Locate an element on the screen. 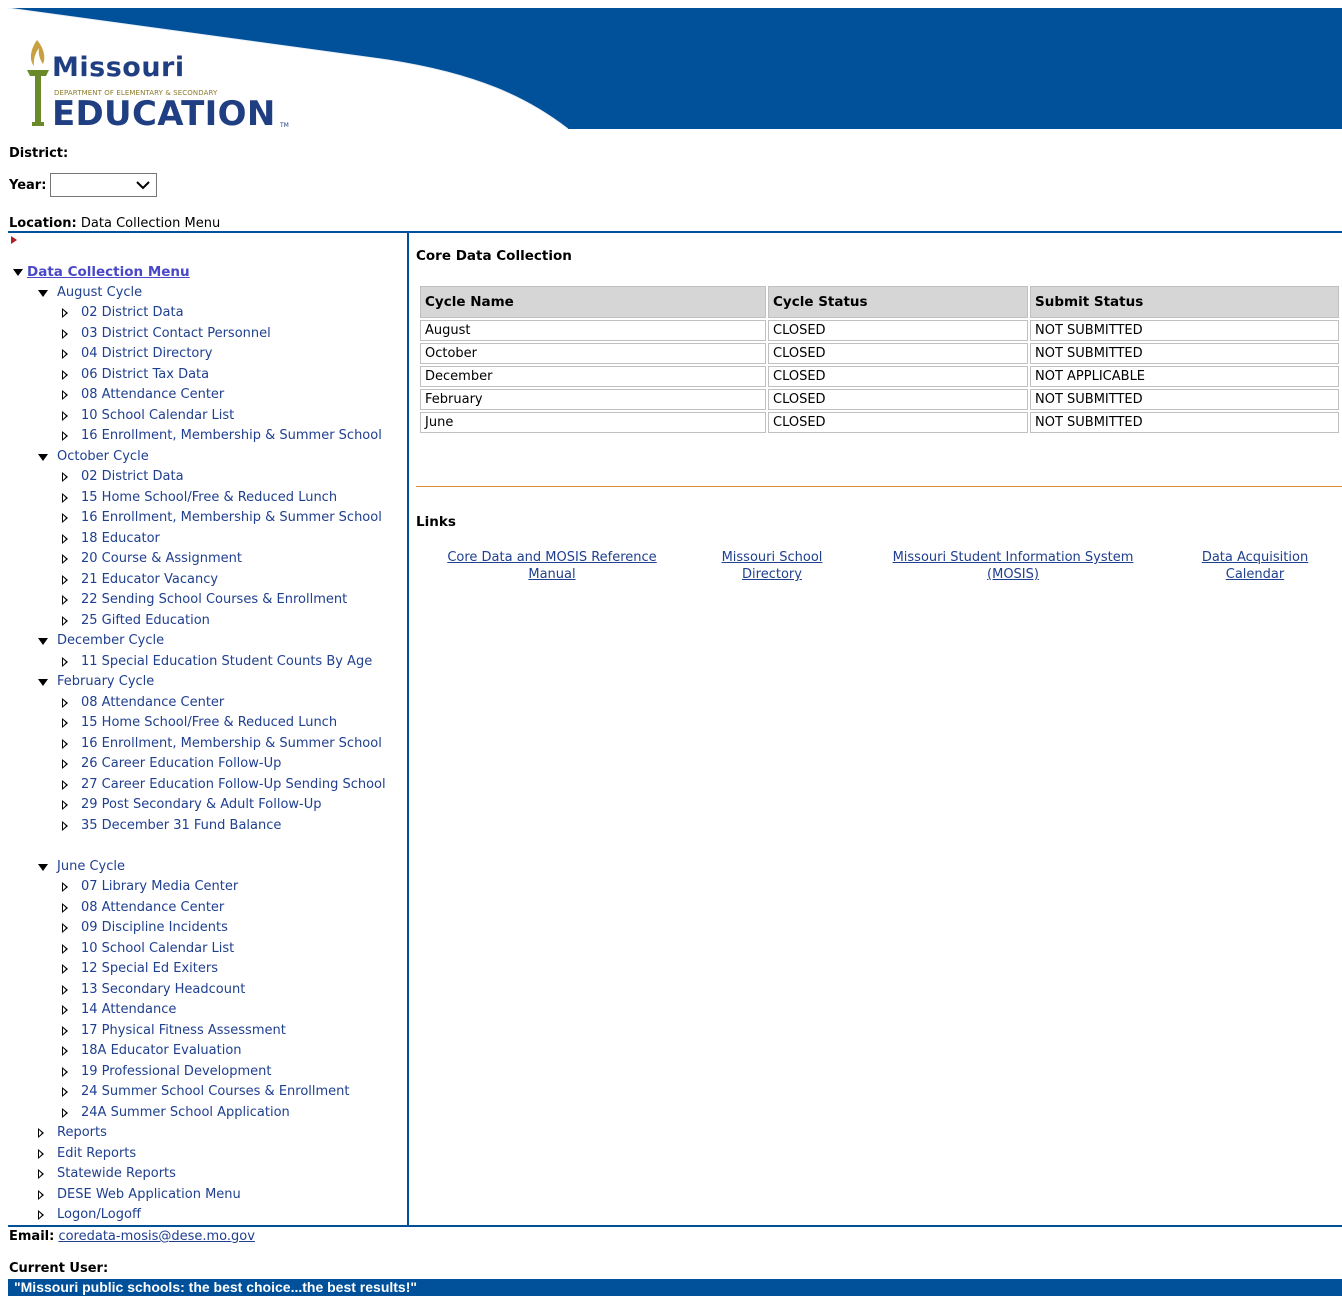 This screenshot has height=1296, width=1342. location-label: Location: is located at coordinates (43, 223).